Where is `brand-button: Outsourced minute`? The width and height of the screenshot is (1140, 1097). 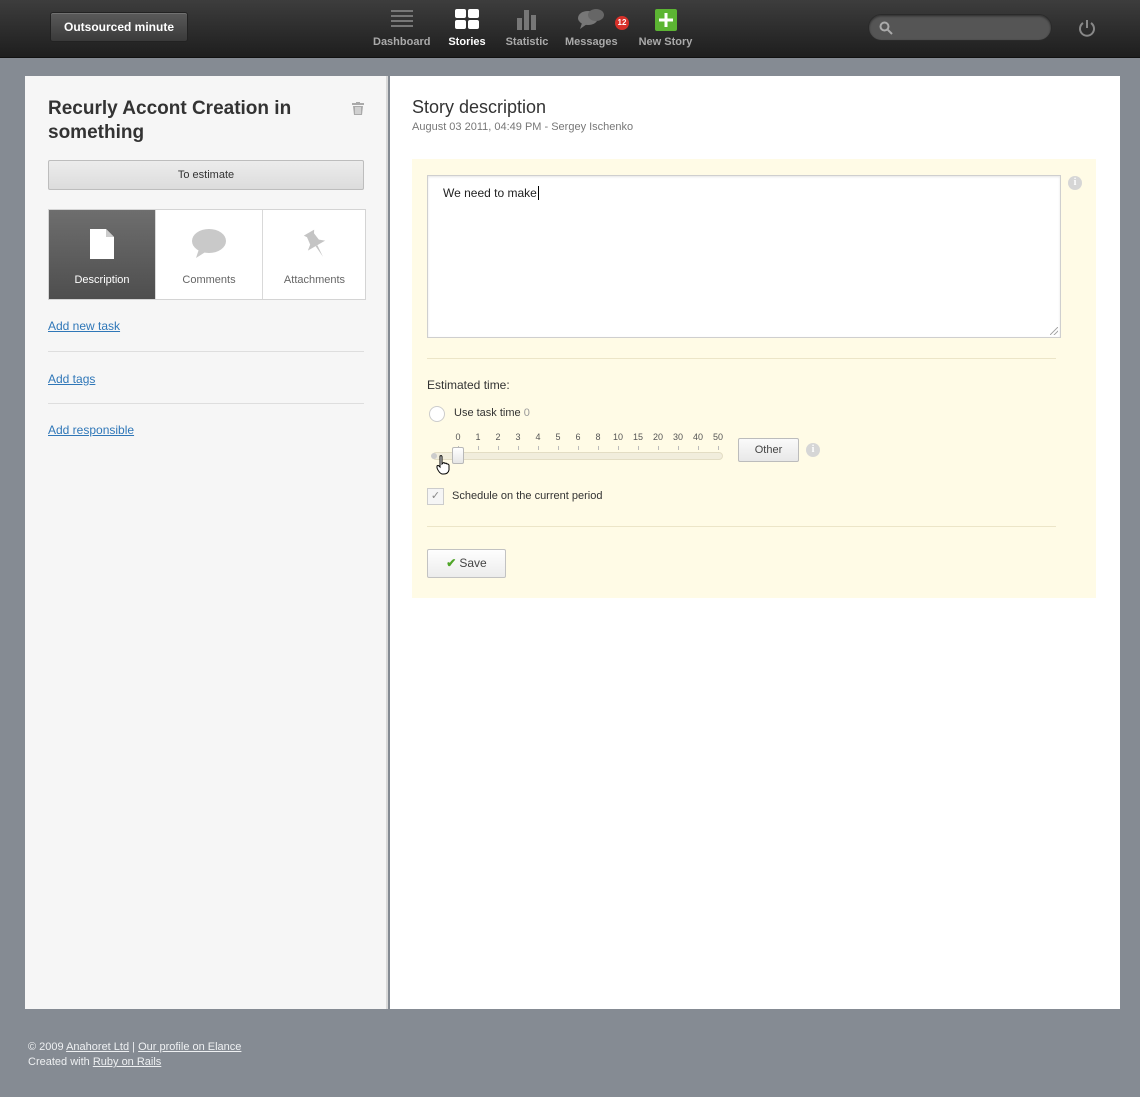
brand-button: Outsourced minute is located at coordinates (119, 27).